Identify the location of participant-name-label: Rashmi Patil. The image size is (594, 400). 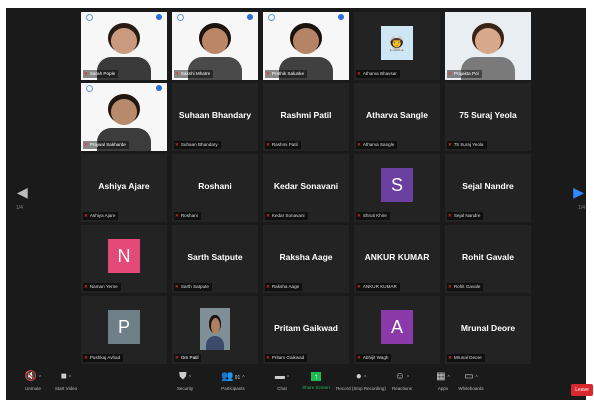
(284, 144).